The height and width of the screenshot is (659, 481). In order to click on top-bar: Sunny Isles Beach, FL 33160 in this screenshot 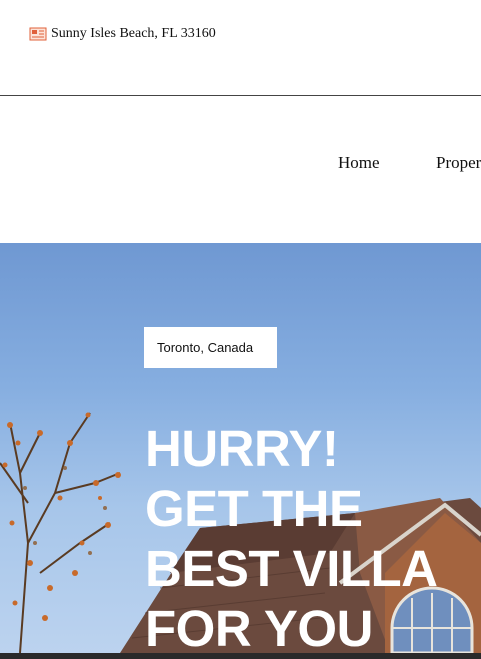, I will do `click(240, 48)`.